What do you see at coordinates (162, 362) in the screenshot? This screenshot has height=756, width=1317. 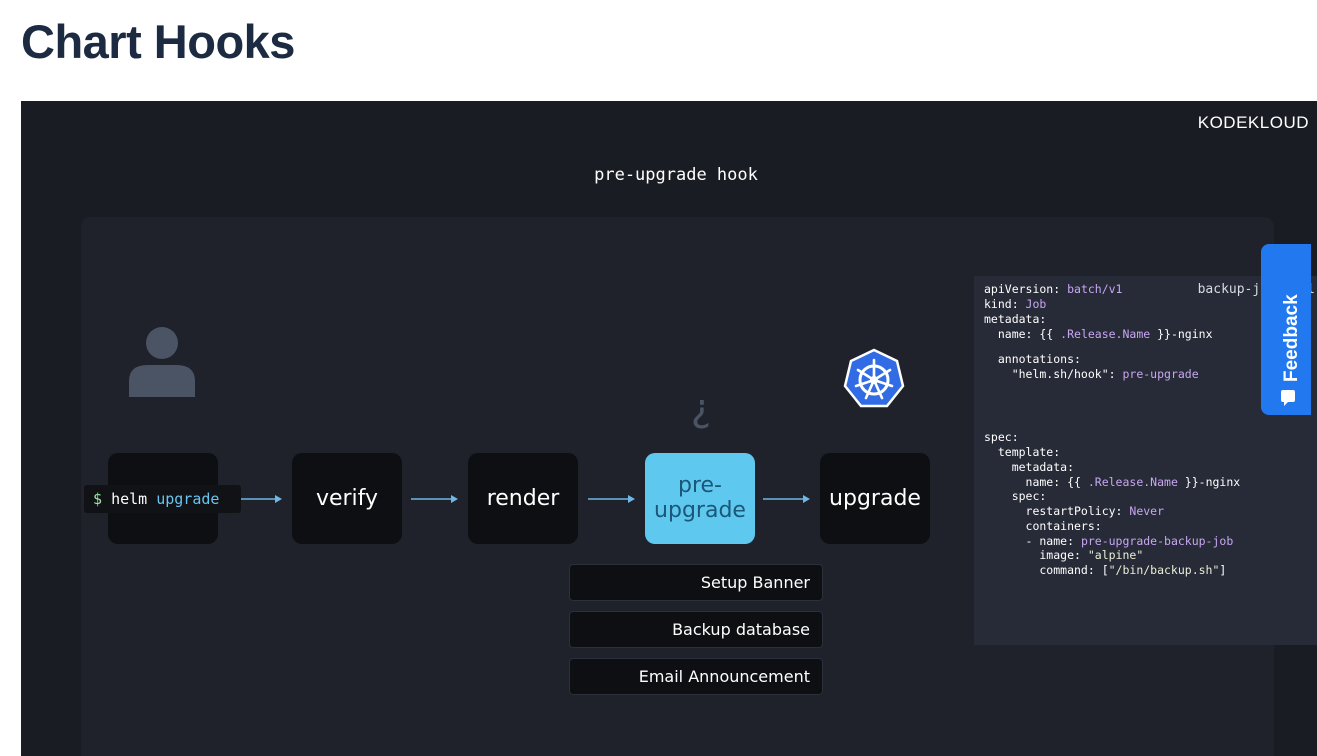 I see `user-icon` at bounding box center [162, 362].